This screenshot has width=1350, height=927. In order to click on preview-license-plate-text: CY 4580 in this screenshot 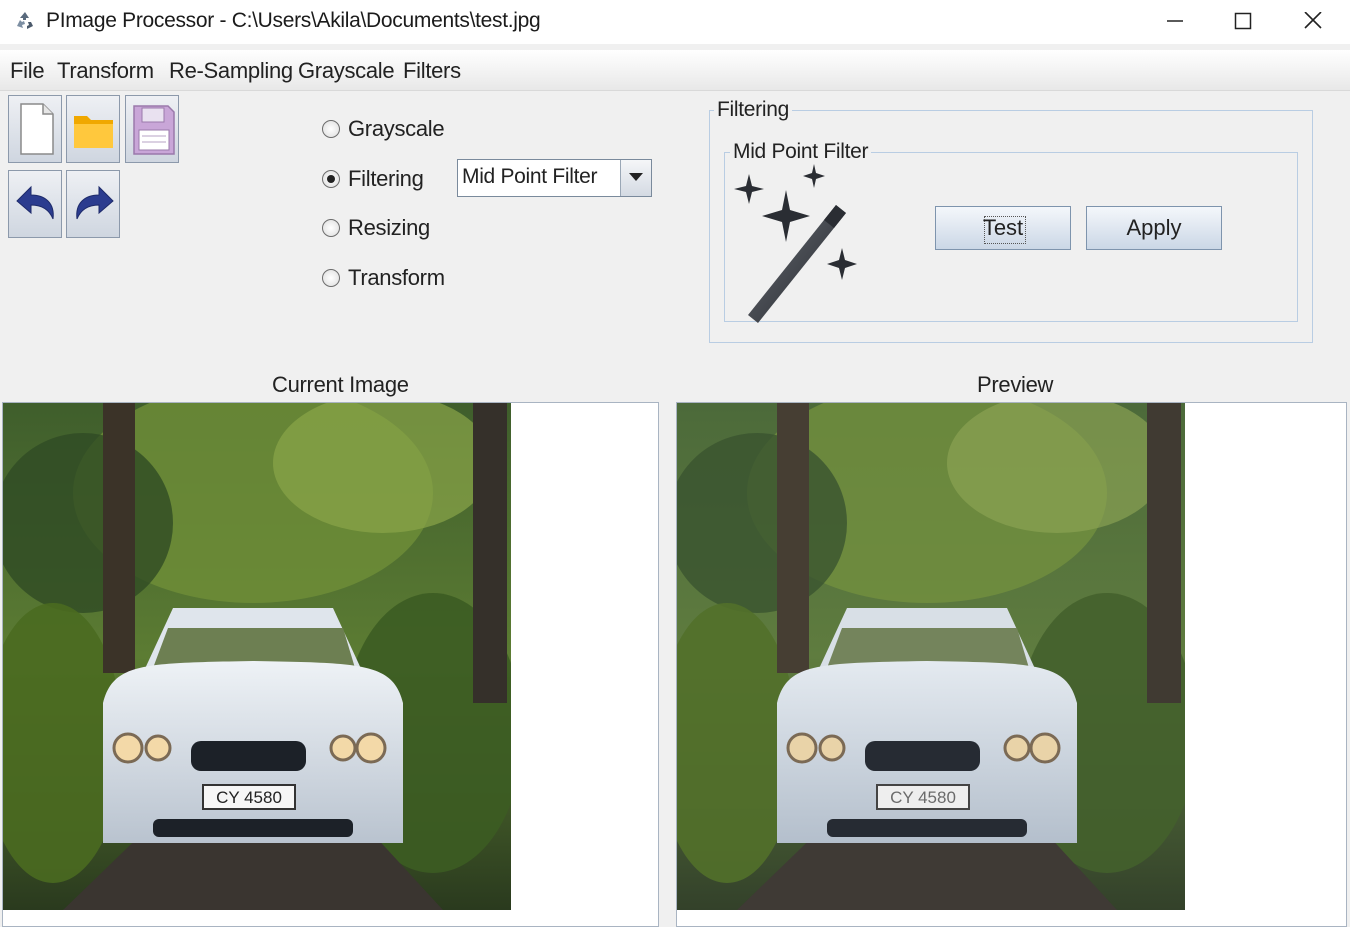, I will do `click(923, 797)`.